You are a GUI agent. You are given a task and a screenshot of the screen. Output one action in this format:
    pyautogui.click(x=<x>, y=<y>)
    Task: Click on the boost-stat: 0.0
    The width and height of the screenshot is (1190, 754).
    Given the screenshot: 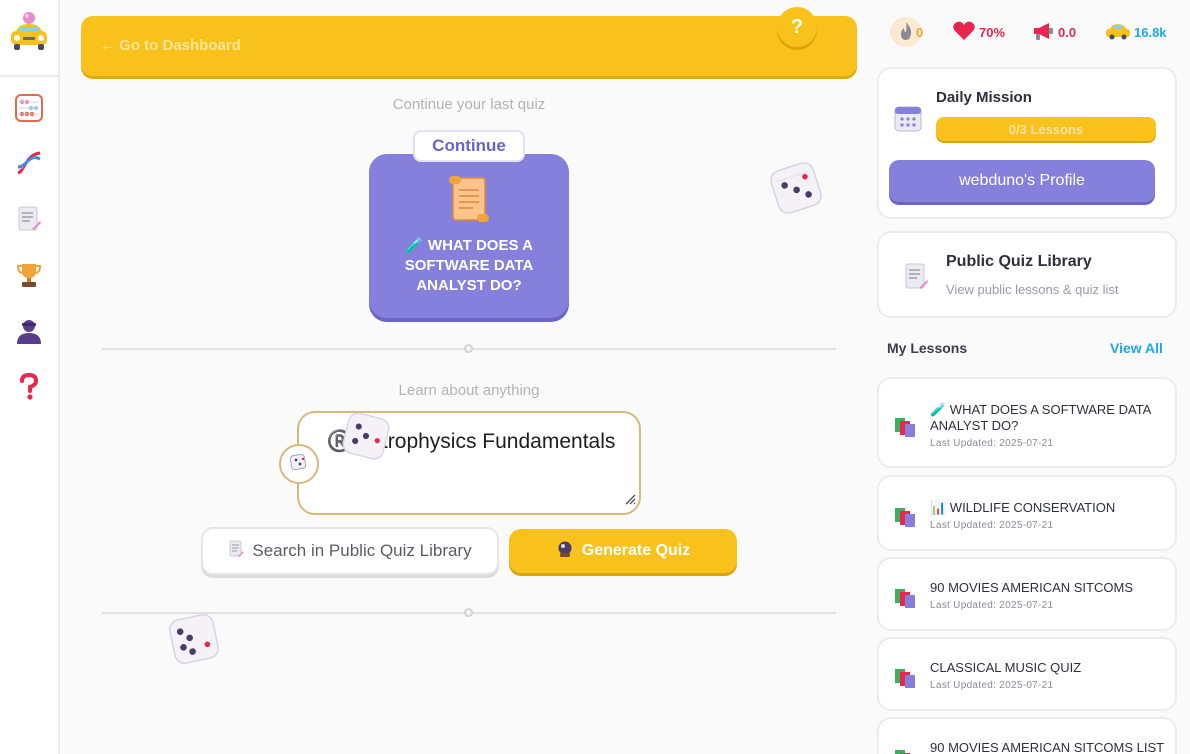 What is the action you would take?
    pyautogui.click(x=1053, y=32)
    